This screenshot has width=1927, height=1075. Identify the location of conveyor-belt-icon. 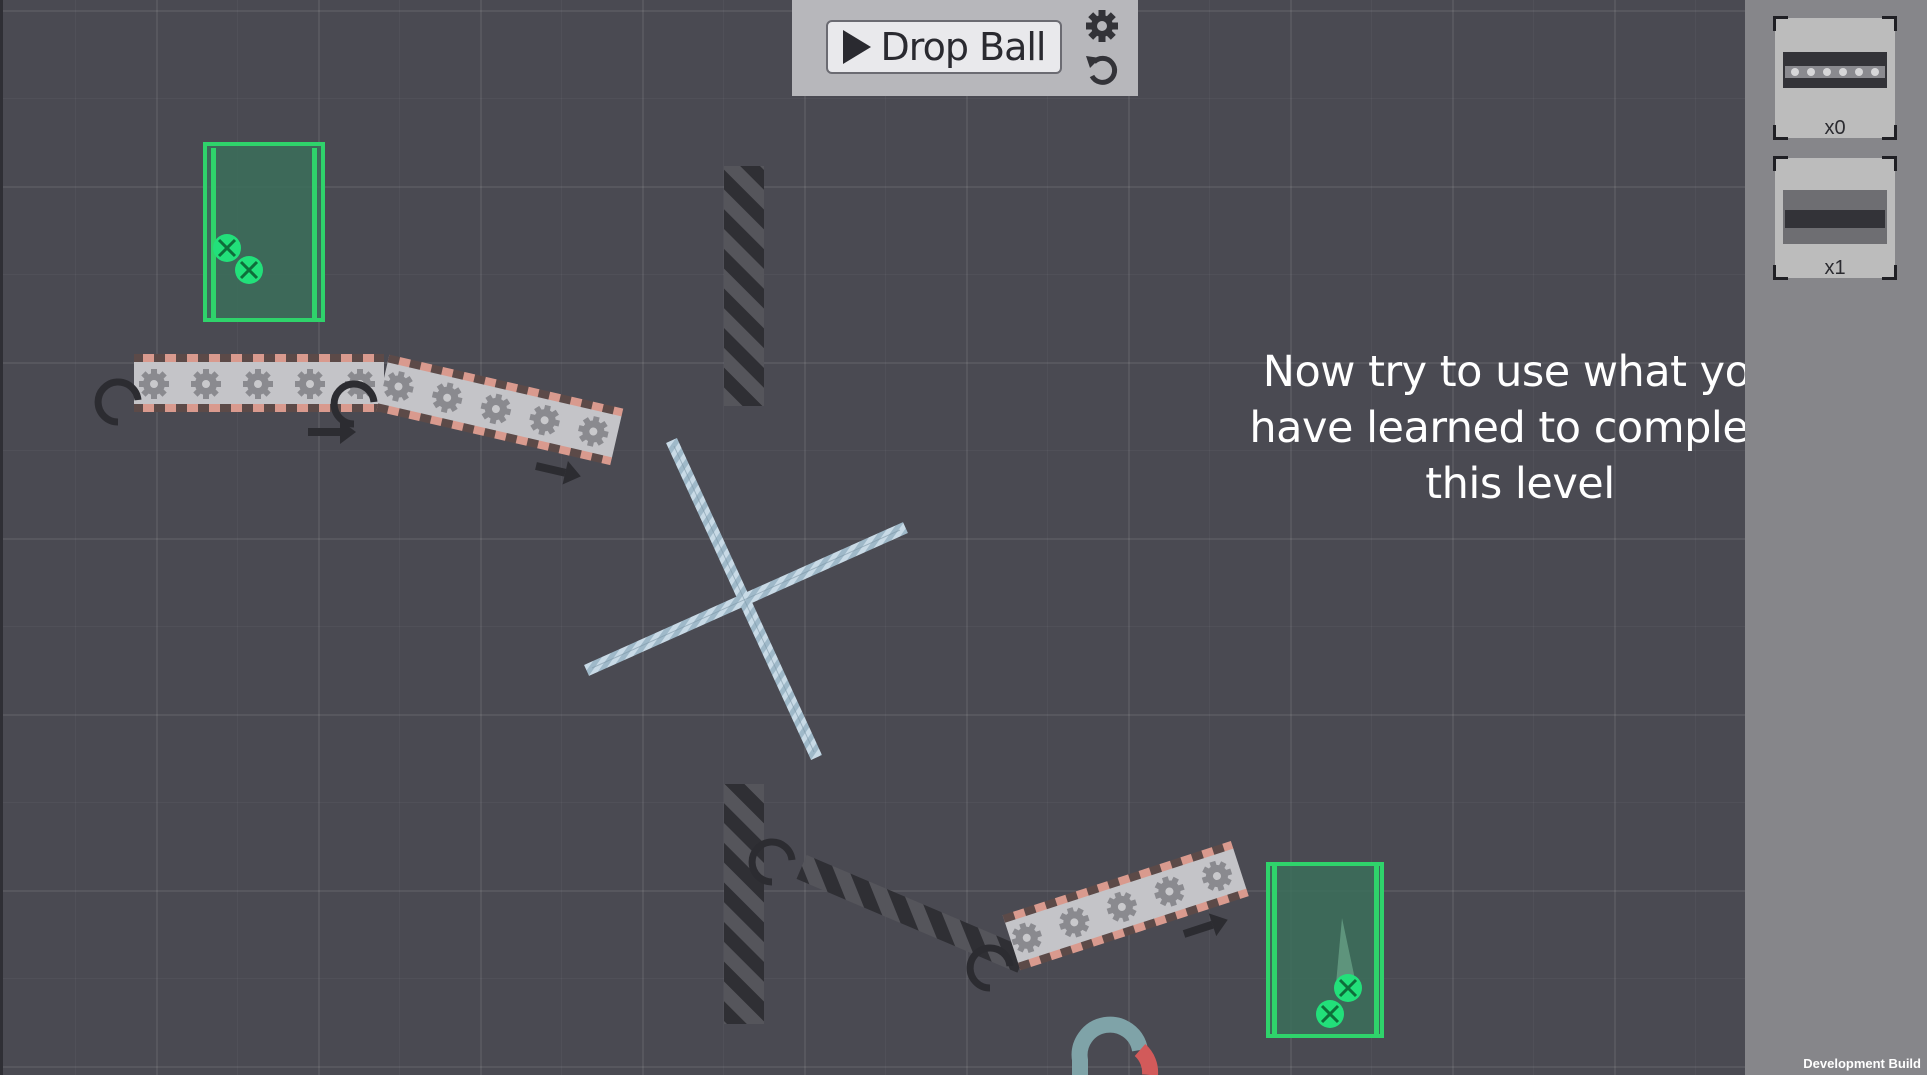
(1835, 70).